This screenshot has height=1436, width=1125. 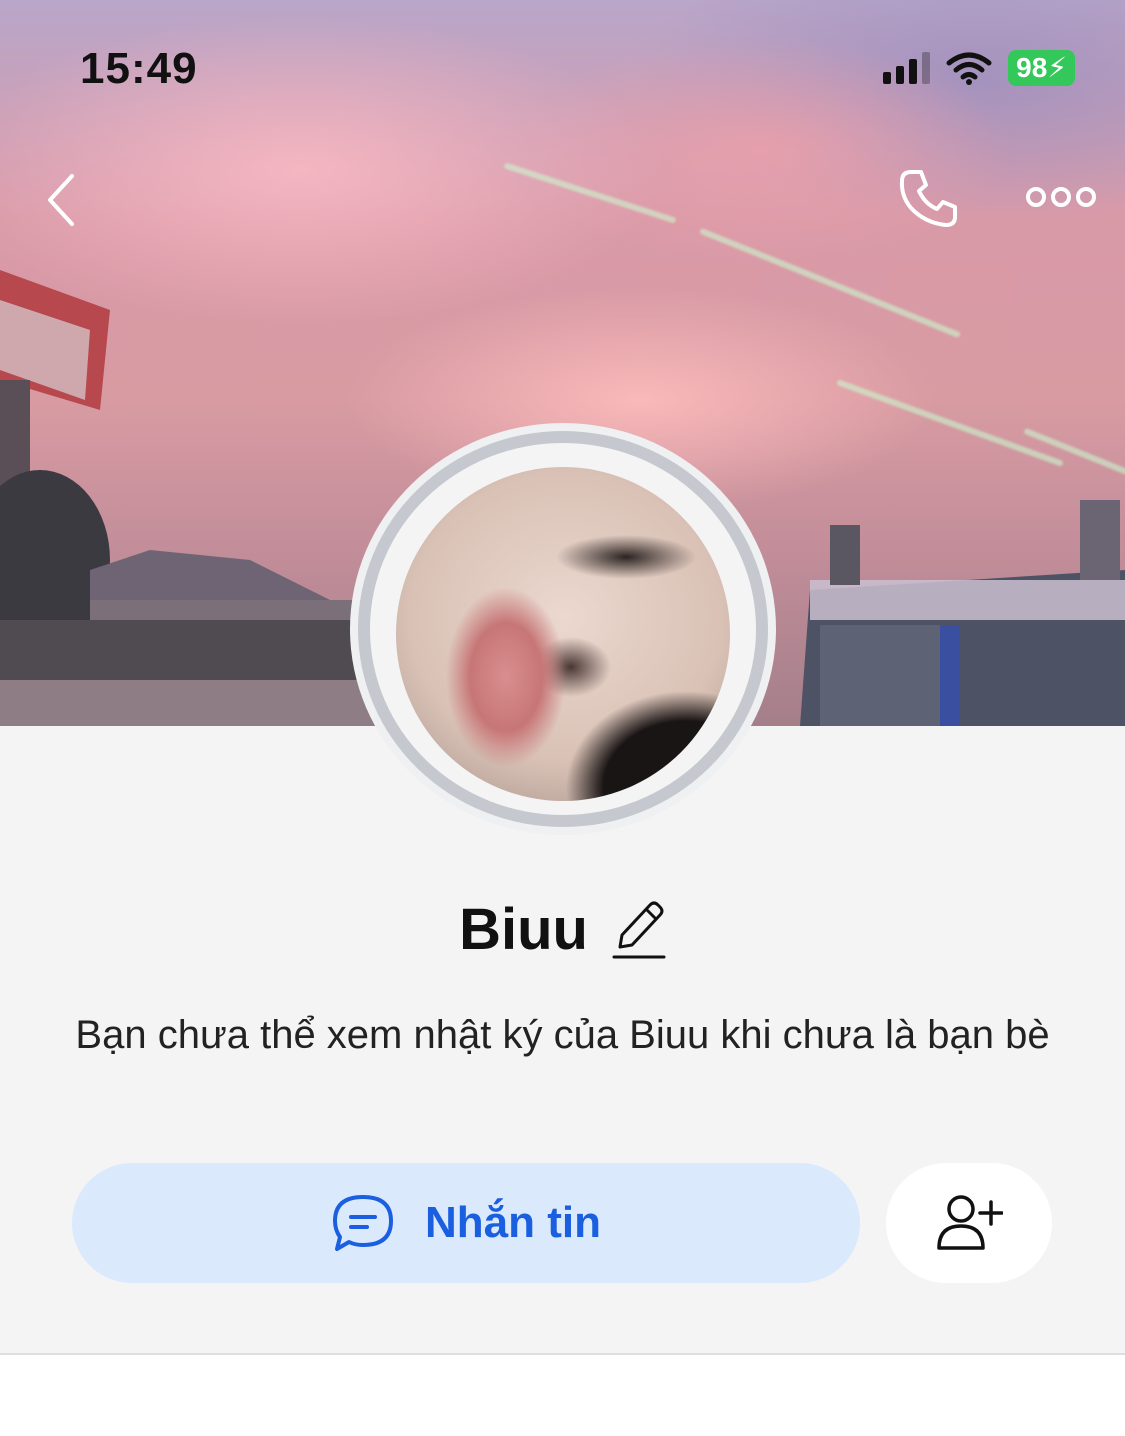 I want to click on add-user-icon, so click(x=970, y=1222).